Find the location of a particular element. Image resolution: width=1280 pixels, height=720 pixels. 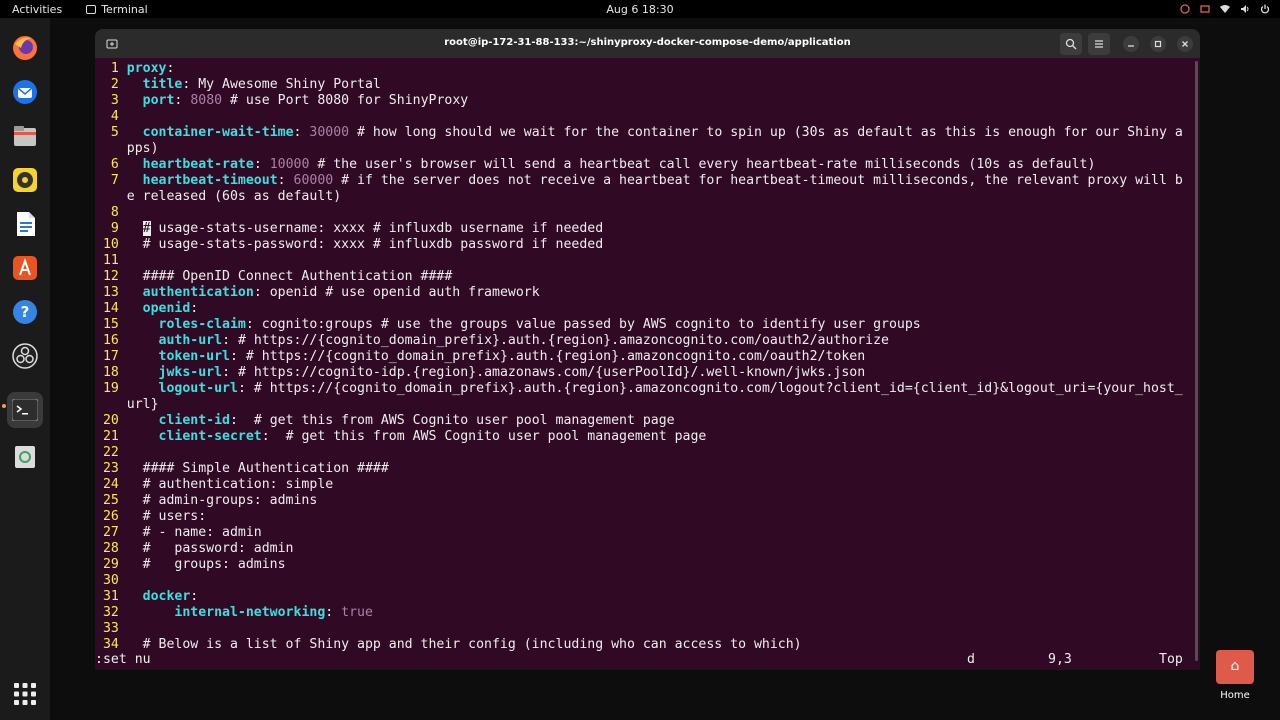

terminal-icon is located at coordinates (25, 410).